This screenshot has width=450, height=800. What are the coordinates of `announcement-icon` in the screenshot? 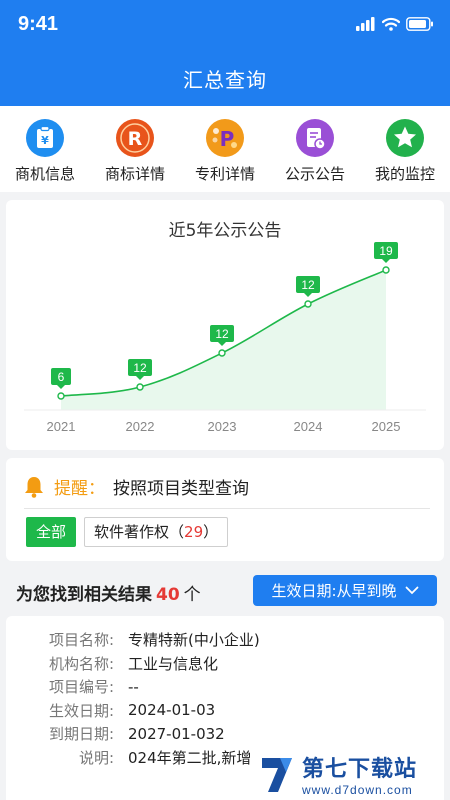 It's located at (315, 138).